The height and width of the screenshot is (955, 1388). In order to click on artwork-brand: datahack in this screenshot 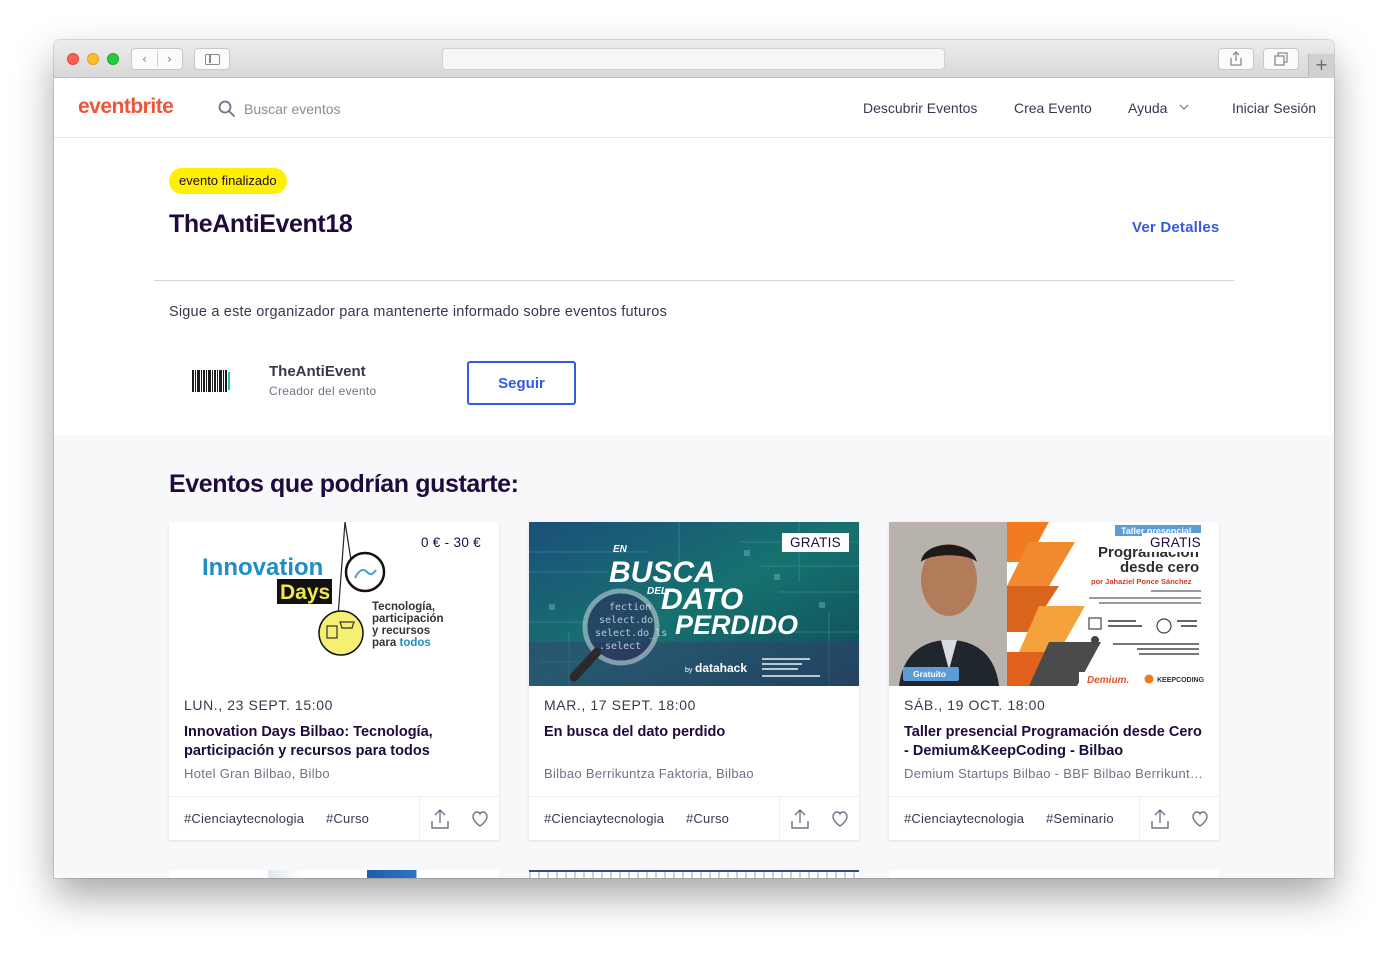, I will do `click(721, 668)`.